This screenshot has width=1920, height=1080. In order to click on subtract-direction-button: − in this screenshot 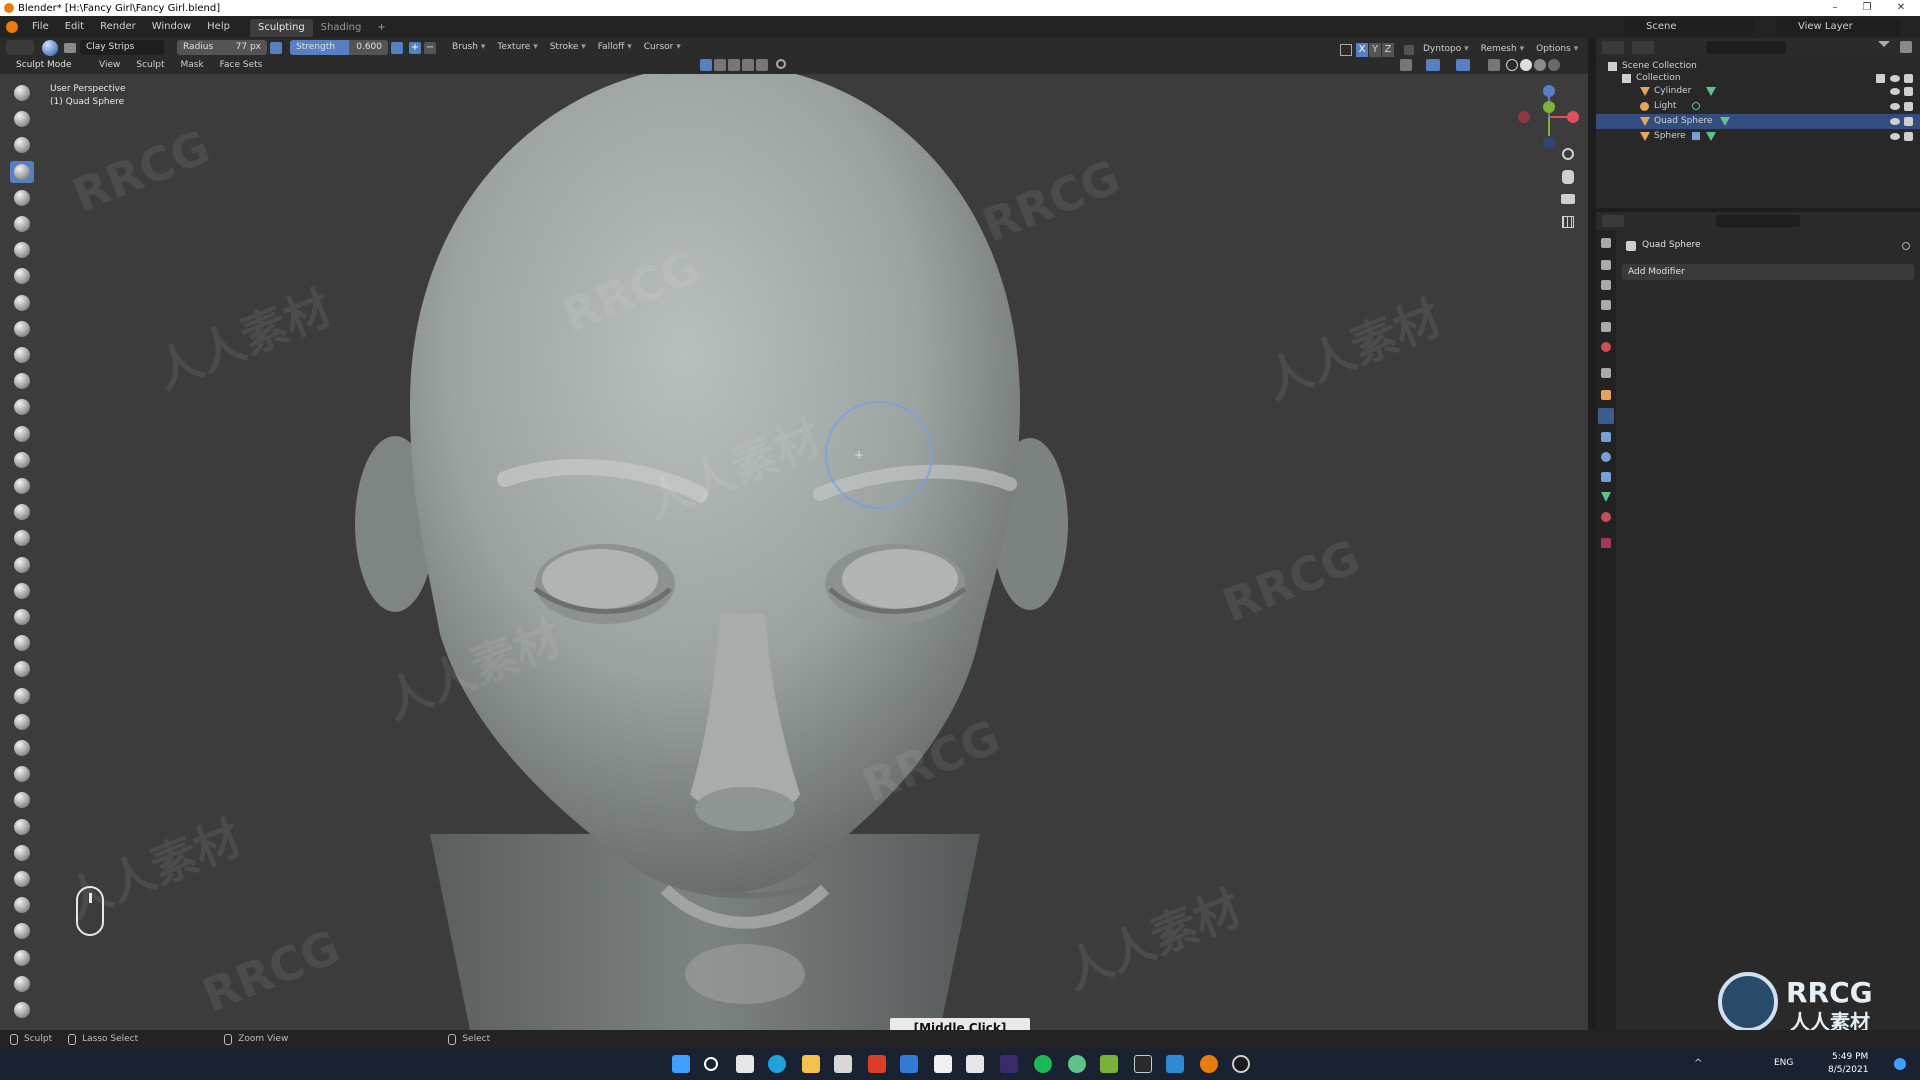, I will do `click(430, 47)`.